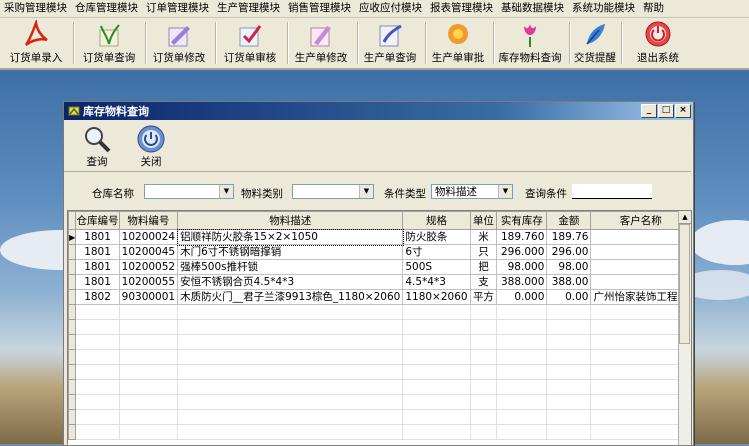 The image size is (749, 446). Describe the element at coordinates (569, 282) in the screenshot. I see `table-cell: 388.00` at that location.